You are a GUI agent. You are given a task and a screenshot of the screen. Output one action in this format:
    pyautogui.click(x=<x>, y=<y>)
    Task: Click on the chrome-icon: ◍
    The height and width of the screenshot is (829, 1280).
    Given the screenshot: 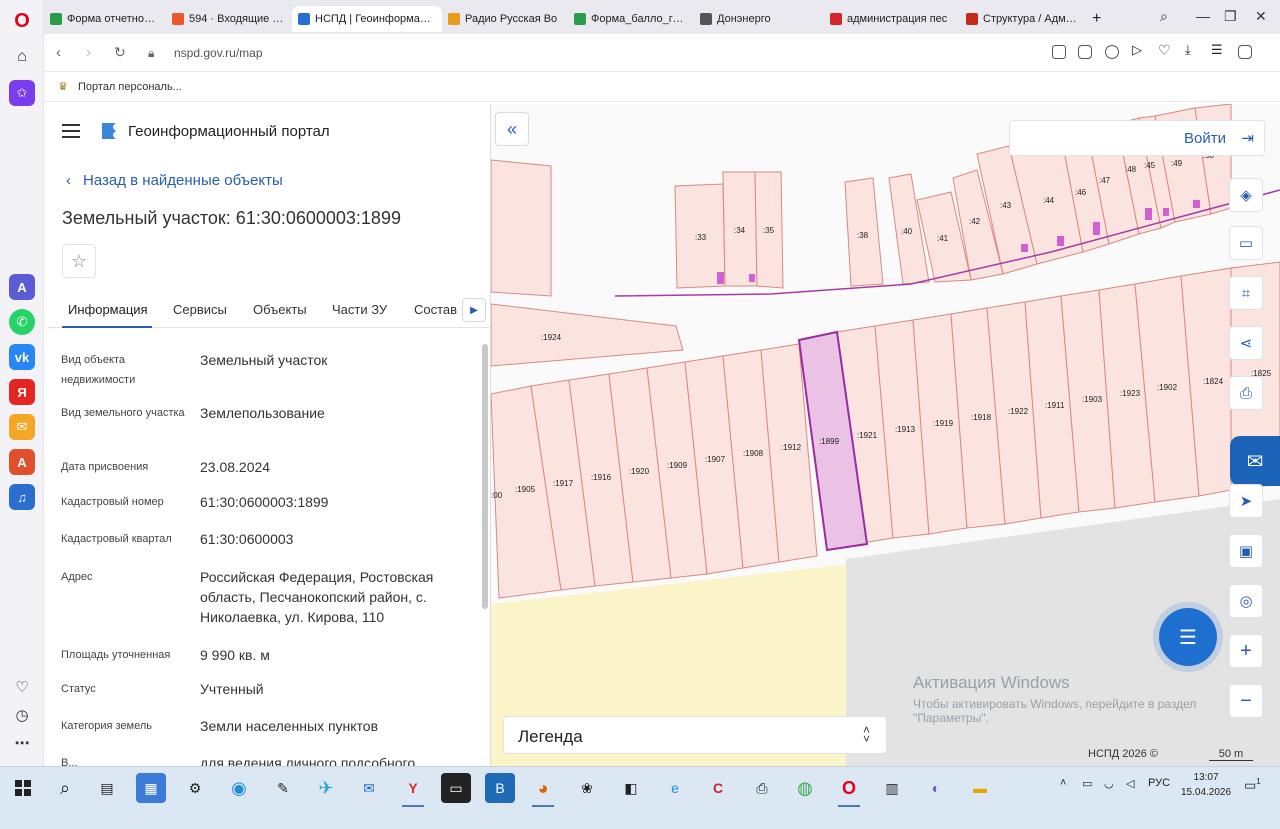 What is the action you would take?
    pyautogui.click(x=805, y=788)
    